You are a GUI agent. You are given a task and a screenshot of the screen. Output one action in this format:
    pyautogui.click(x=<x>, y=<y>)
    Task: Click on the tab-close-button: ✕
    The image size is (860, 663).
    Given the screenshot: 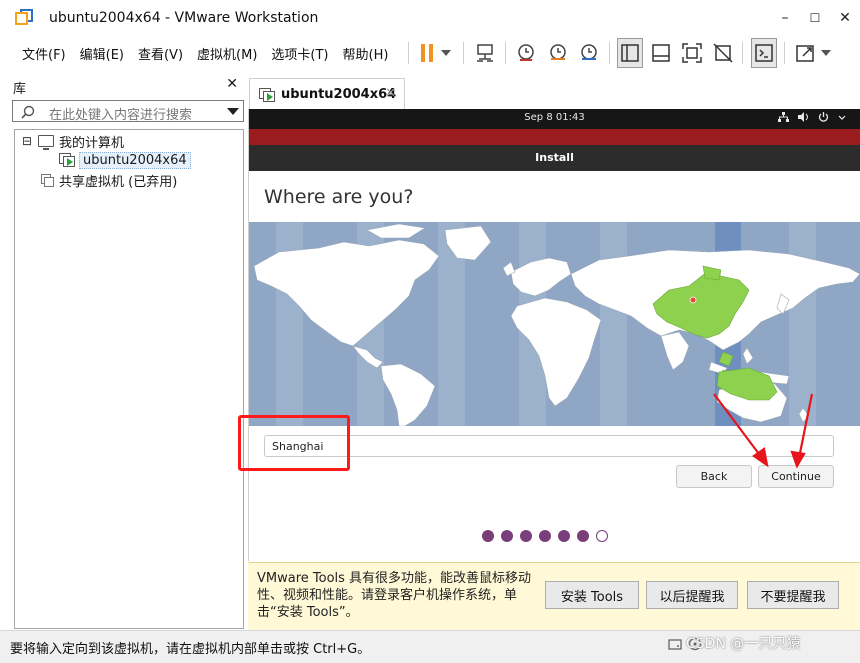 What is the action you would take?
    pyautogui.click(x=390, y=93)
    